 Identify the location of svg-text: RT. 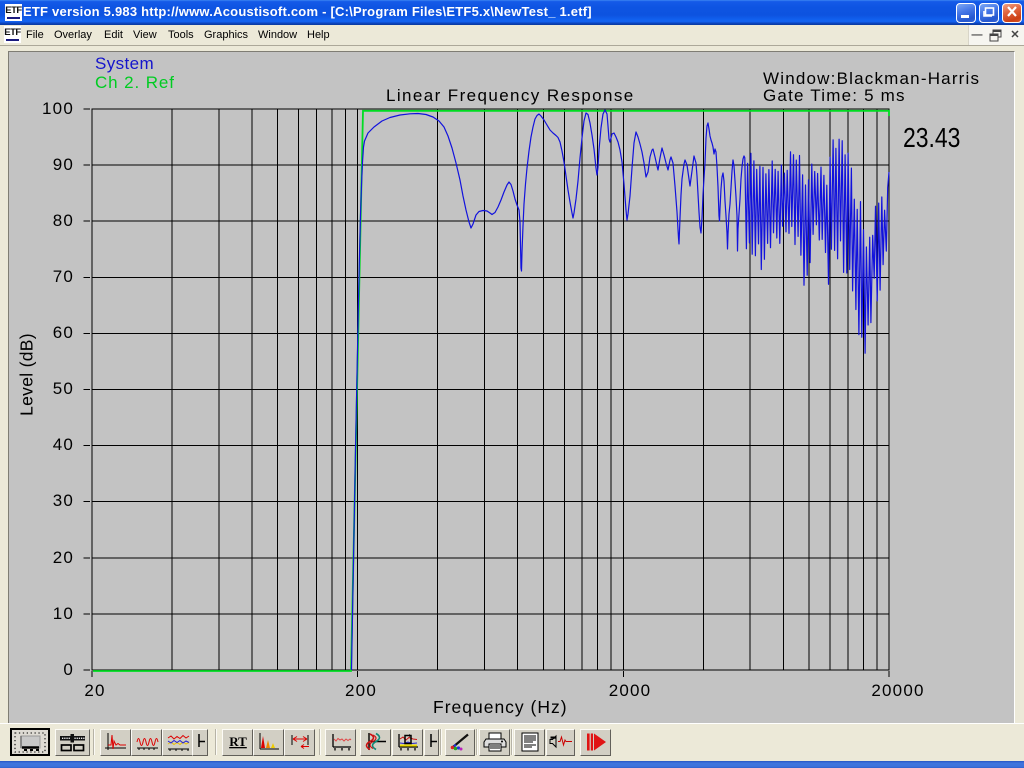
(238, 741).